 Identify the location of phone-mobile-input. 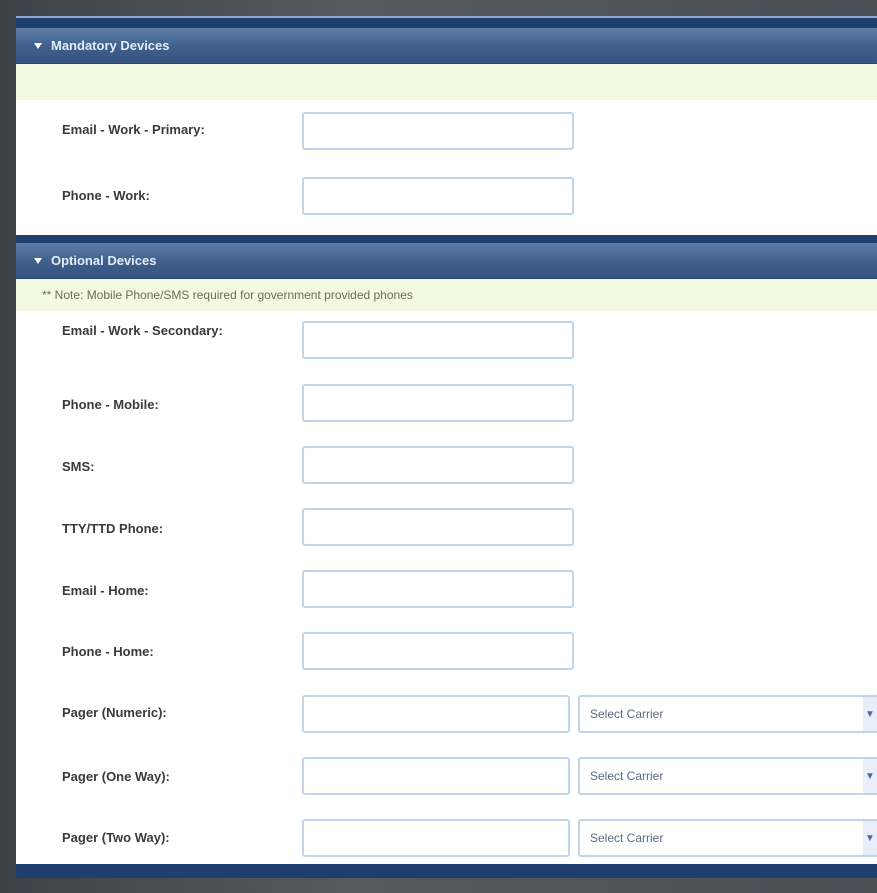
(438, 403).